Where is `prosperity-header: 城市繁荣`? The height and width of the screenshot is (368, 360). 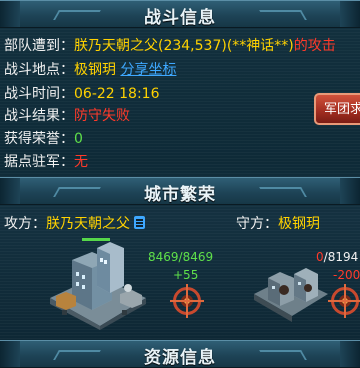
prosperity-header: 城市繁荣 is located at coordinates (180, 191).